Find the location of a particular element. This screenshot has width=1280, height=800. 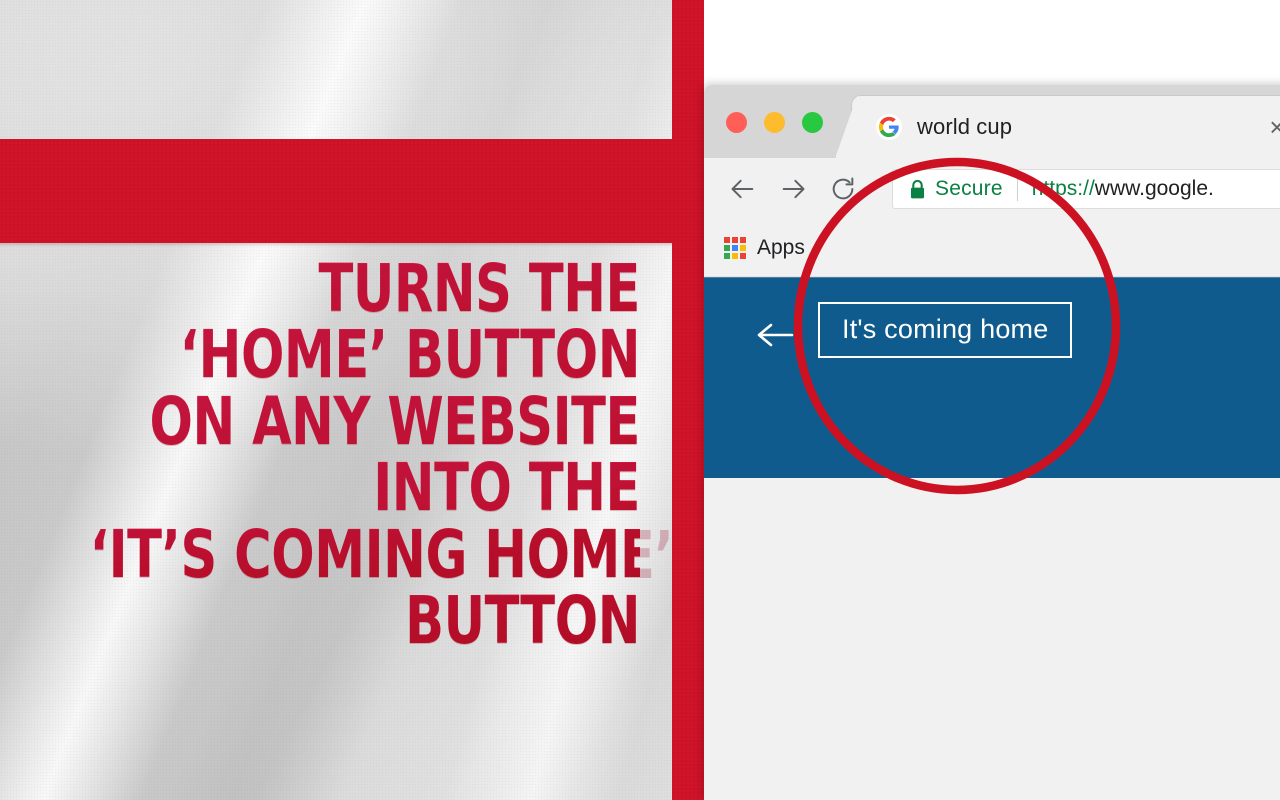

security-status-label: Secure is located at coordinates (969, 188).